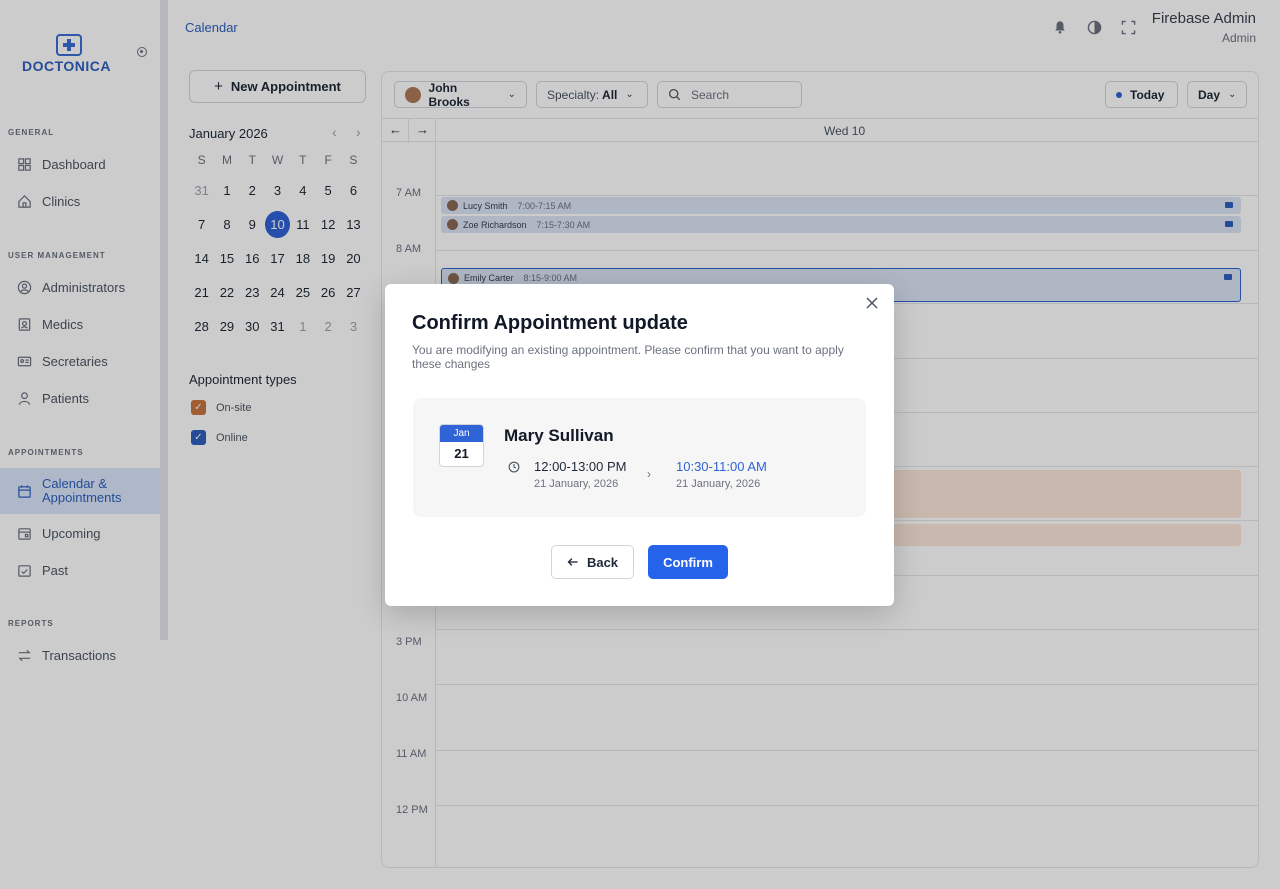 This screenshot has height=889, width=1280. What do you see at coordinates (572, 562) in the screenshot?
I see `arrow-left-icon` at bounding box center [572, 562].